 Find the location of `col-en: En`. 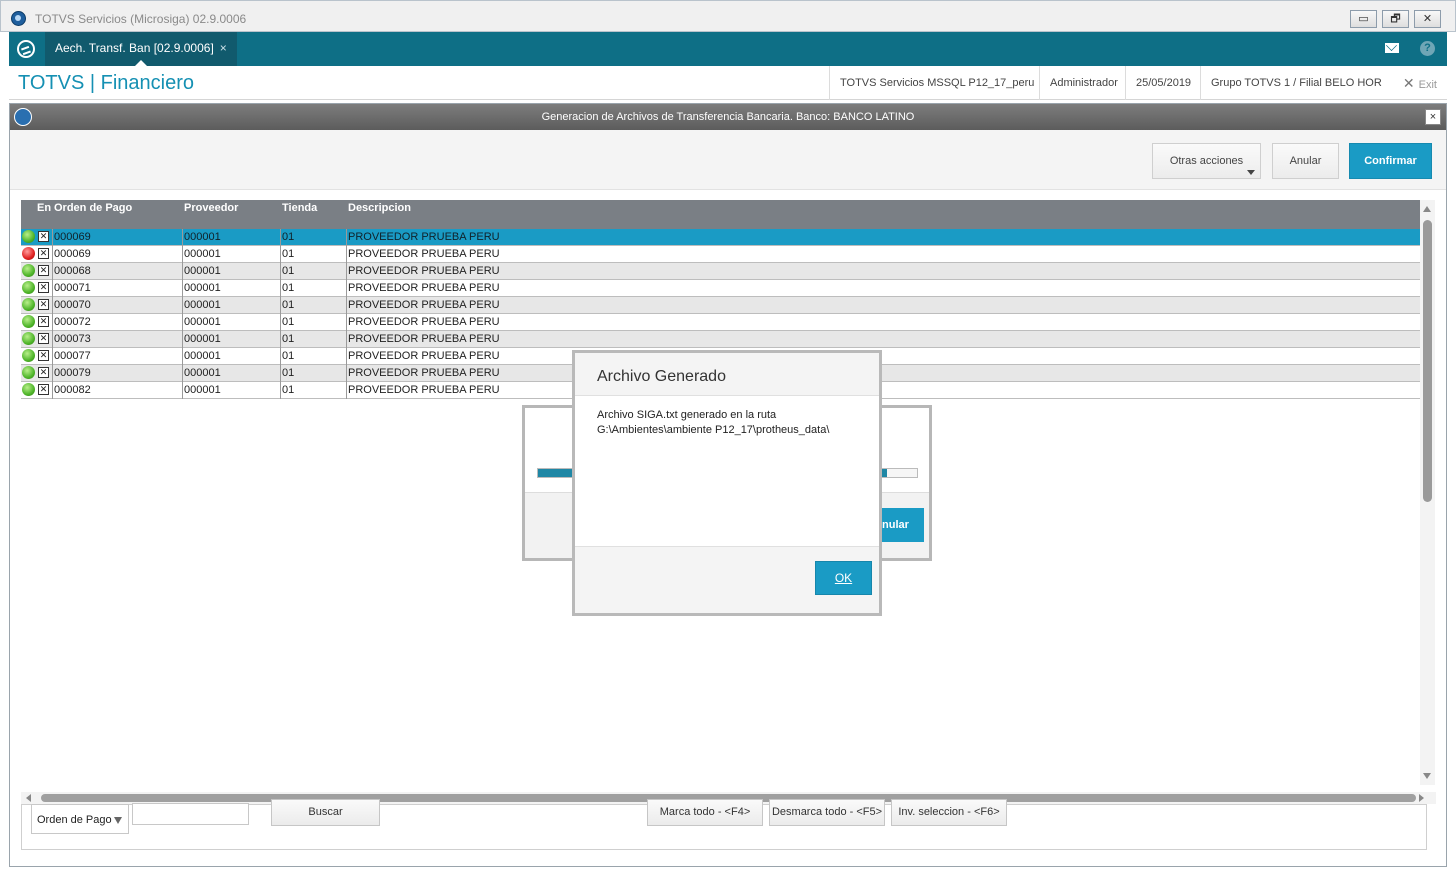

col-en: En is located at coordinates (44, 208).